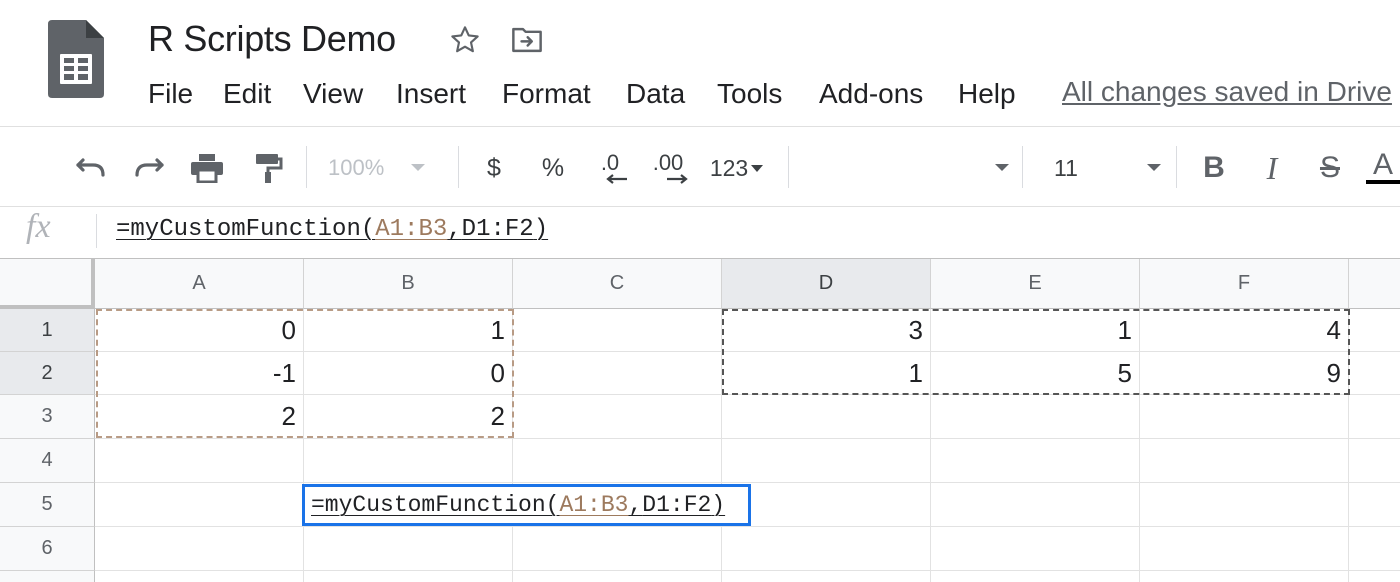 The height and width of the screenshot is (582, 1400). Describe the element at coordinates (333, 94) in the screenshot. I see `menu-view: View` at that location.